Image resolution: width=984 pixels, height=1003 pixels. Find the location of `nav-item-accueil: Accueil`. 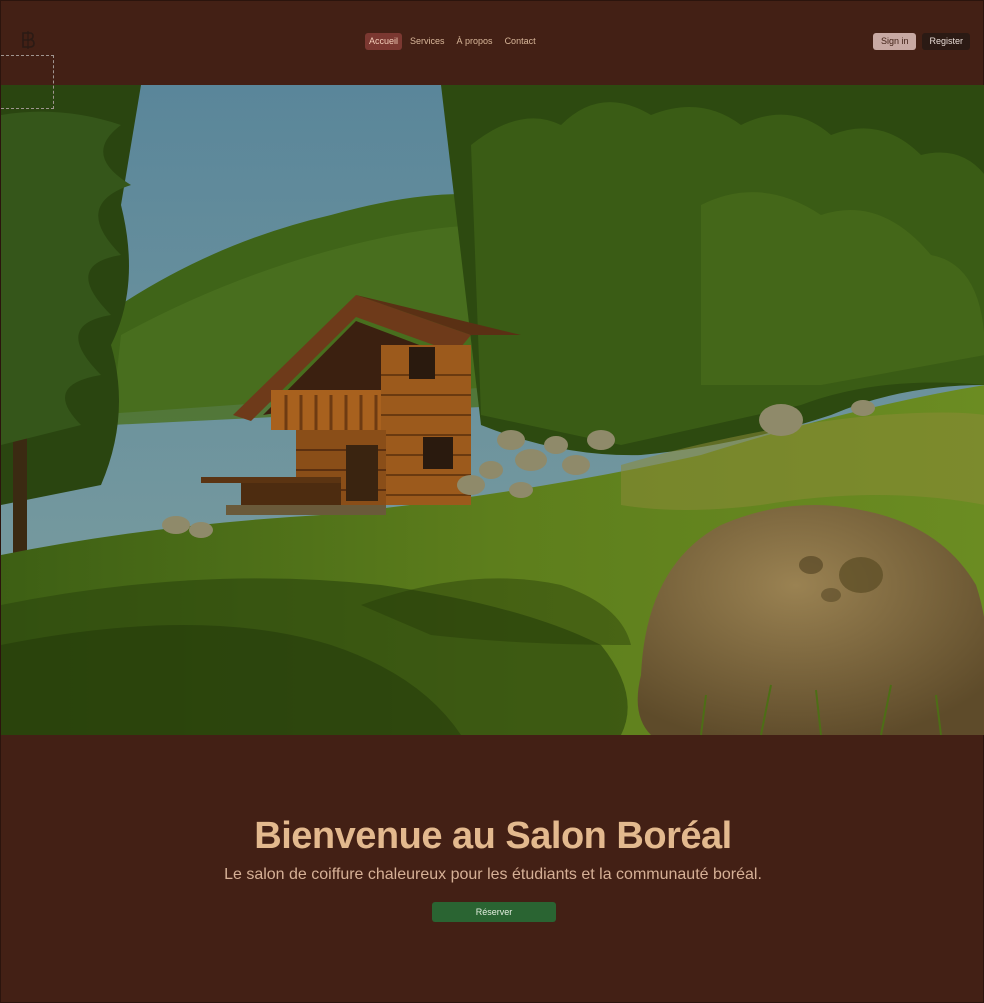

nav-item-accueil: Accueil is located at coordinates (384, 41).